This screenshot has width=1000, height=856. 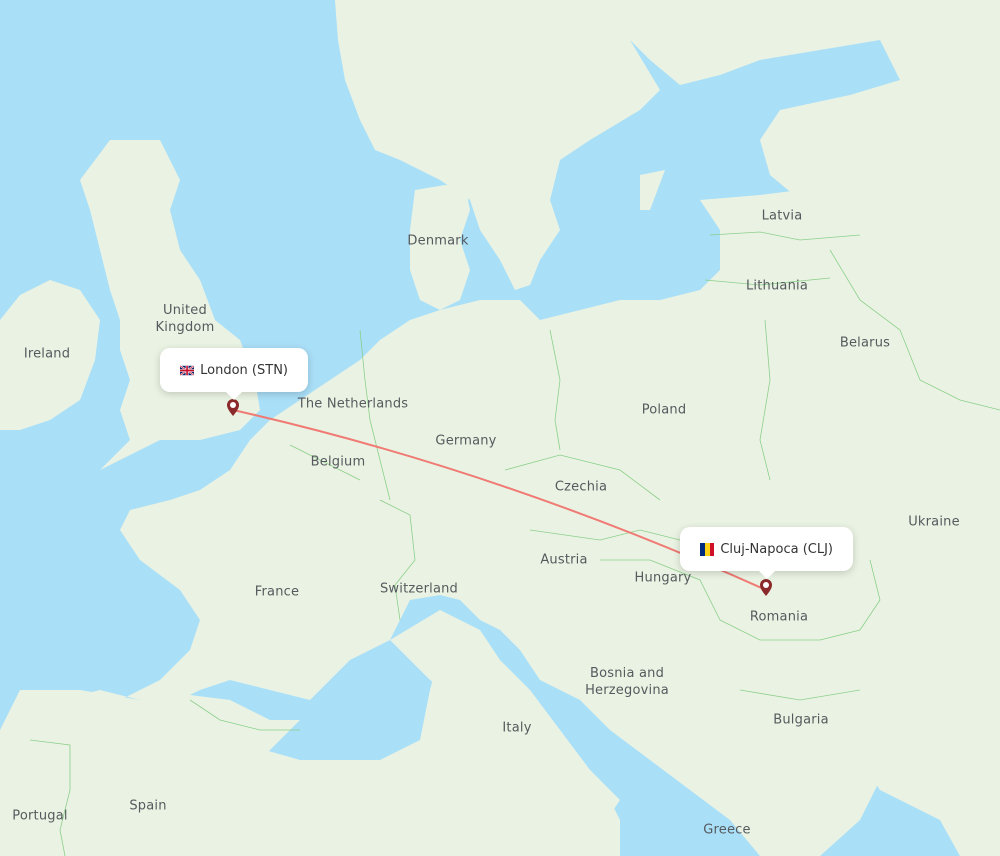 I want to click on country-label-bosnia-and-herzegovina: Bosnia and Herzegovina, so click(x=627, y=682).